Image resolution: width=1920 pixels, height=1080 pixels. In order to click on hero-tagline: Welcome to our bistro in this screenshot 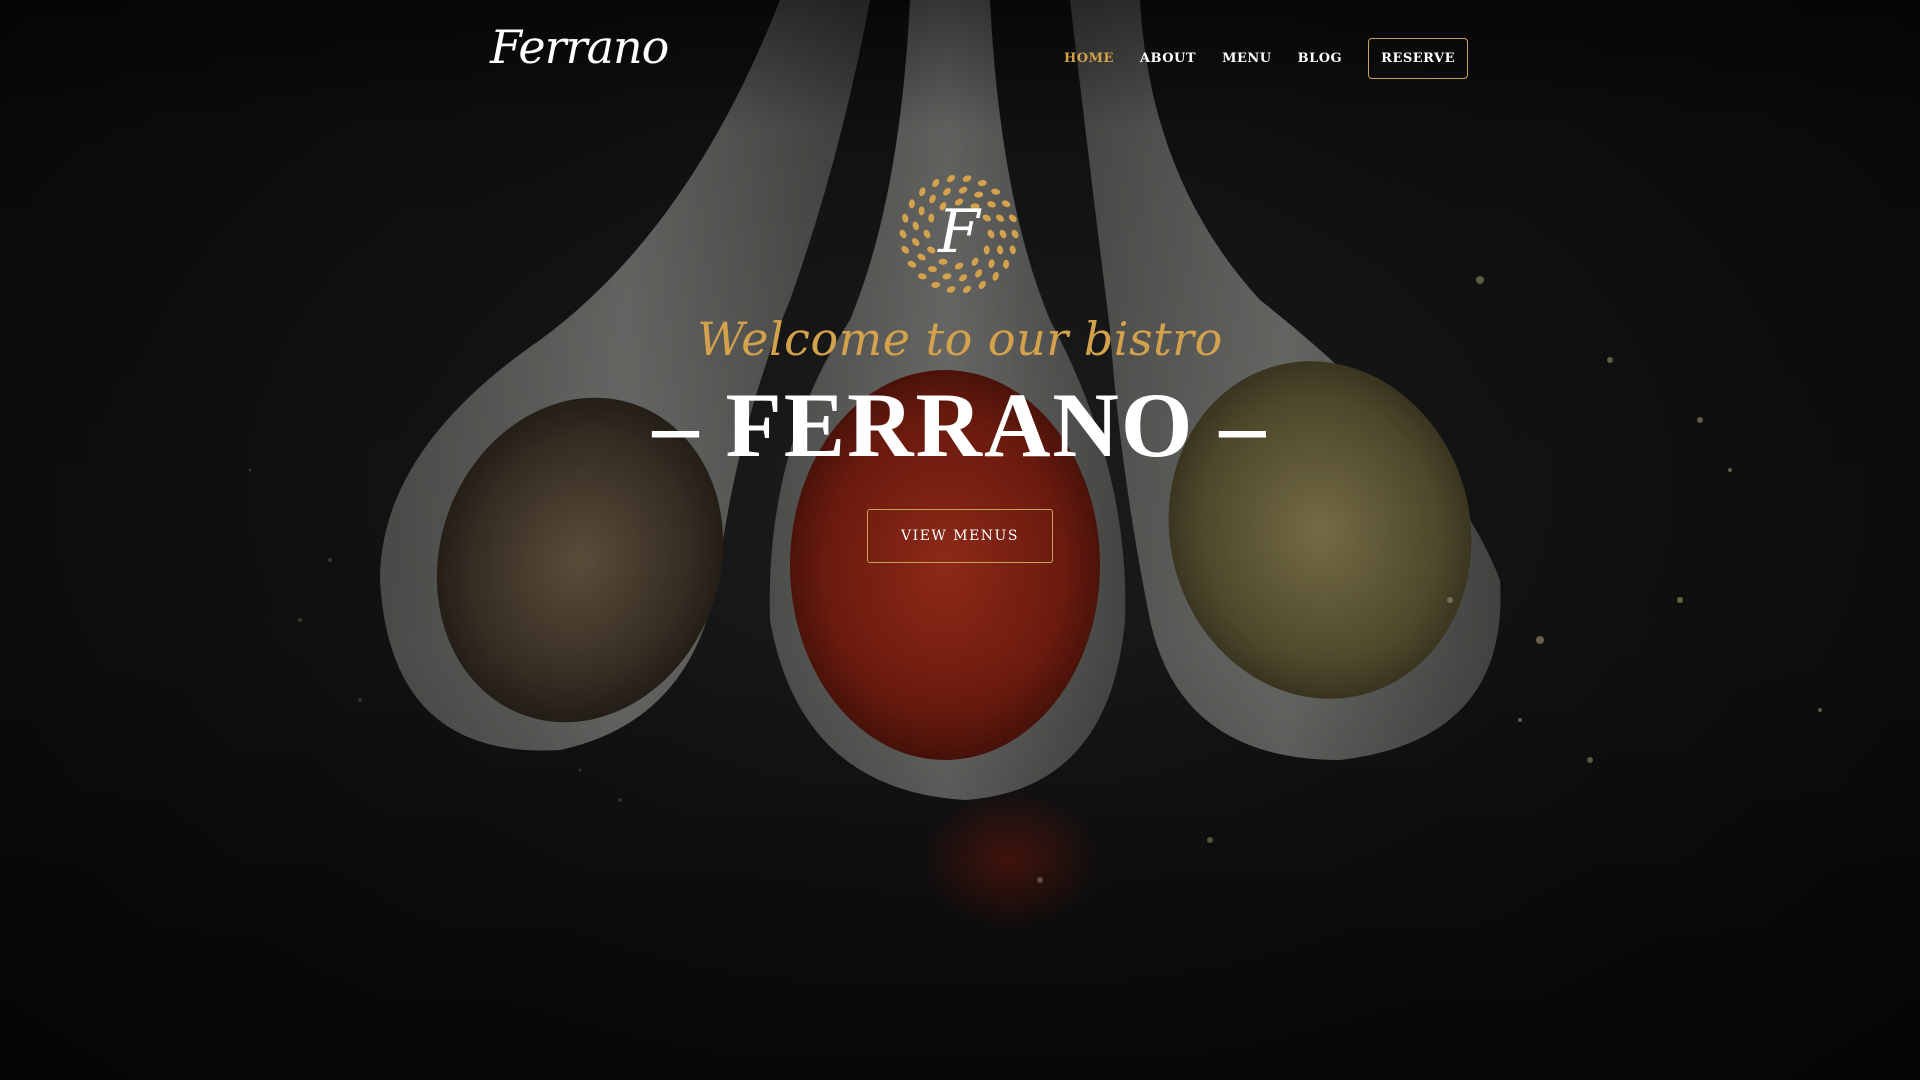, I will do `click(960, 339)`.